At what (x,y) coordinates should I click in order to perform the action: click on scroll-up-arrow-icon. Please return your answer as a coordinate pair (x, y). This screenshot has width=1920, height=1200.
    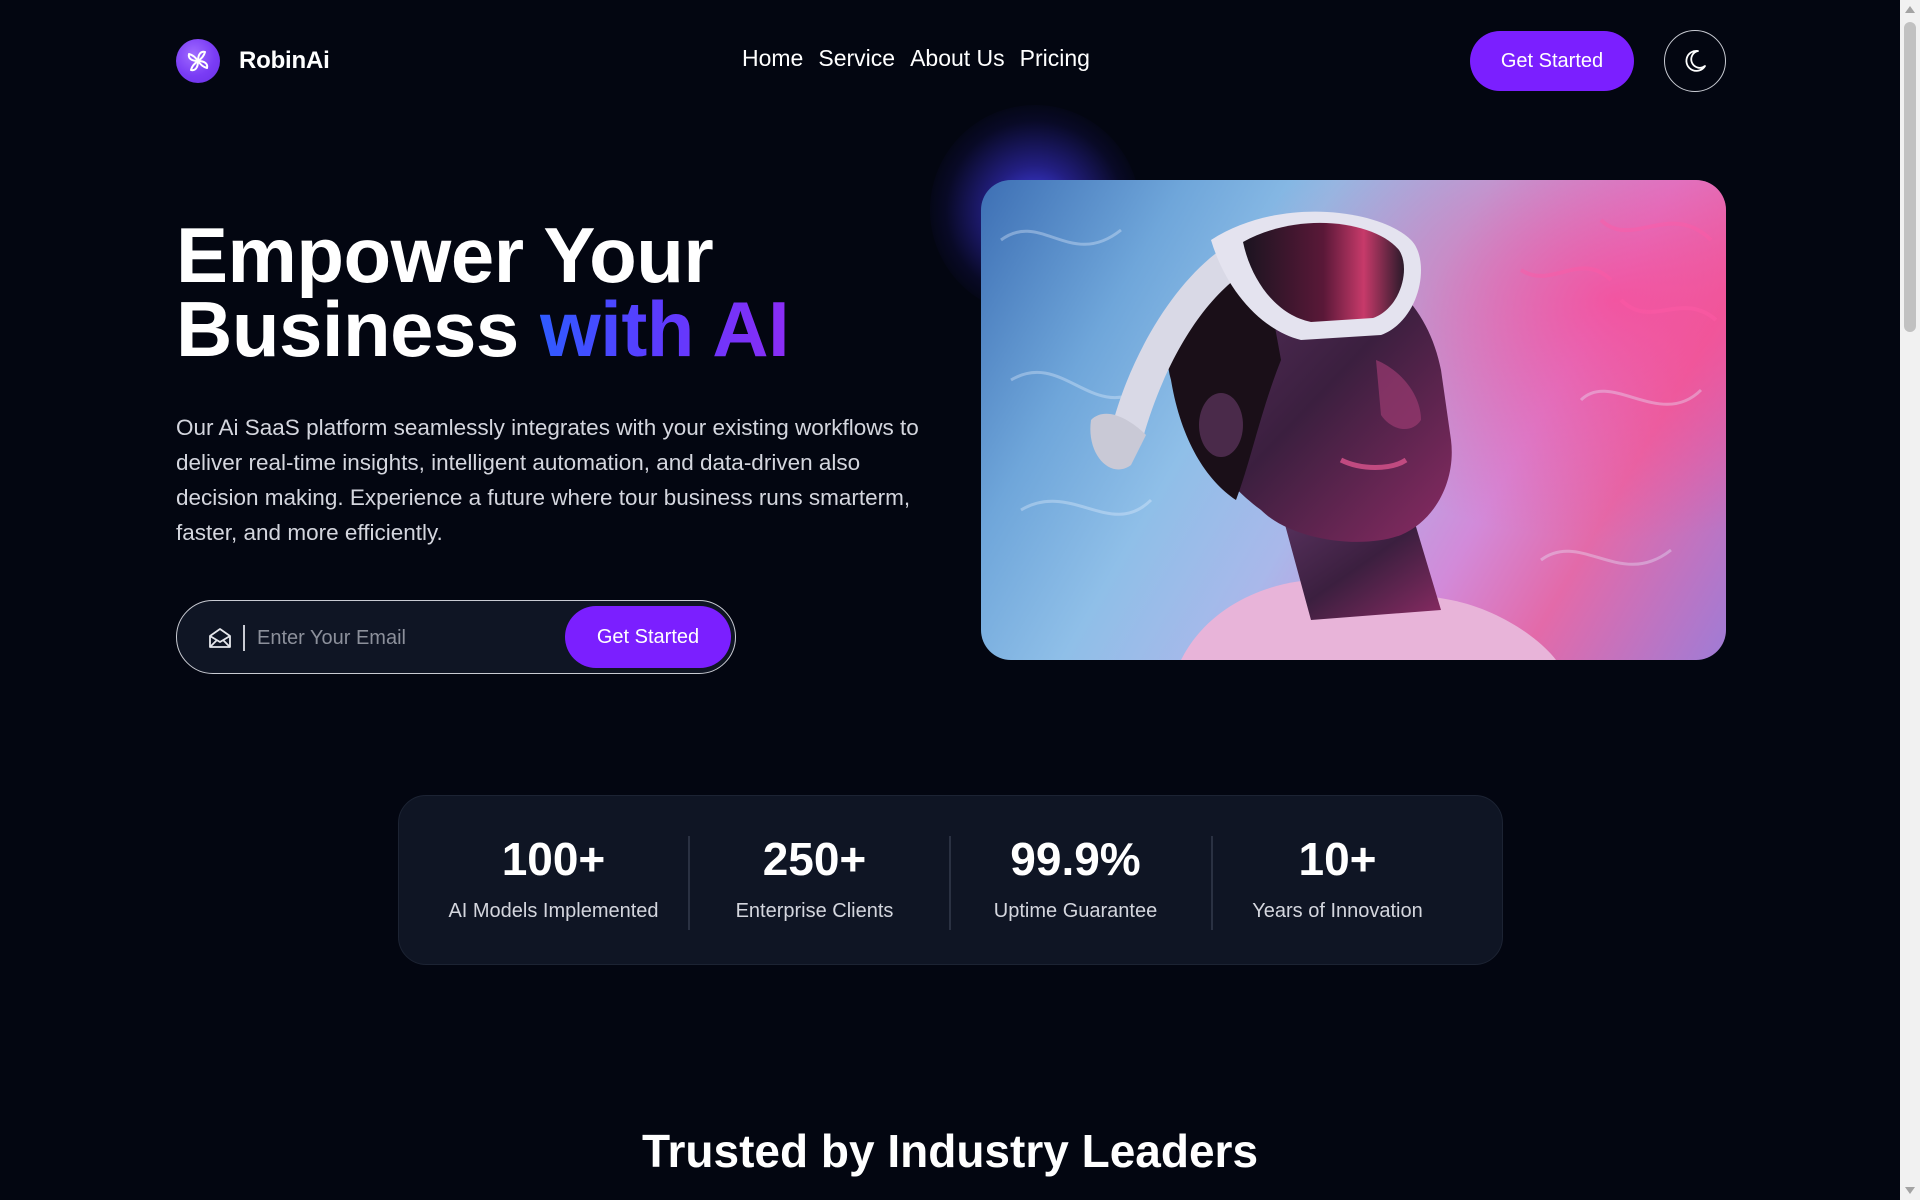
    Looking at the image, I should click on (1910, 9).